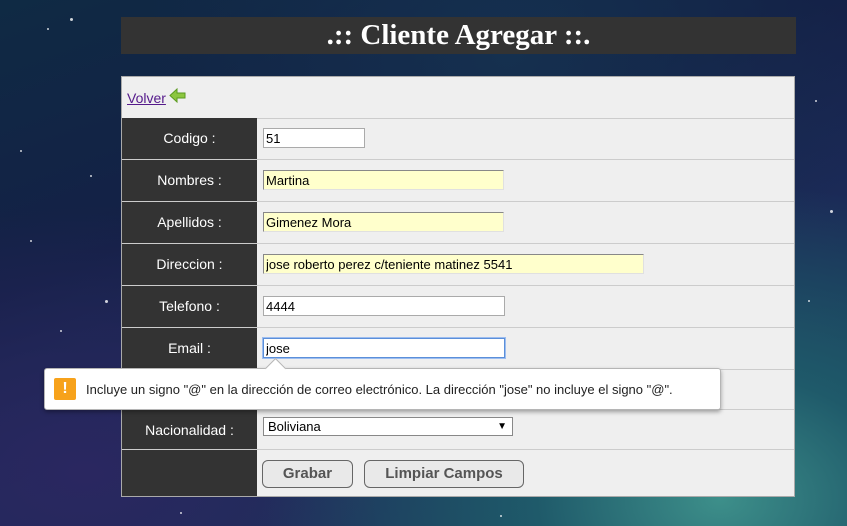 The height and width of the screenshot is (526, 847). Describe the element at coordinates (383, 180) in the screenshot. I see `nombres-input` at that location.